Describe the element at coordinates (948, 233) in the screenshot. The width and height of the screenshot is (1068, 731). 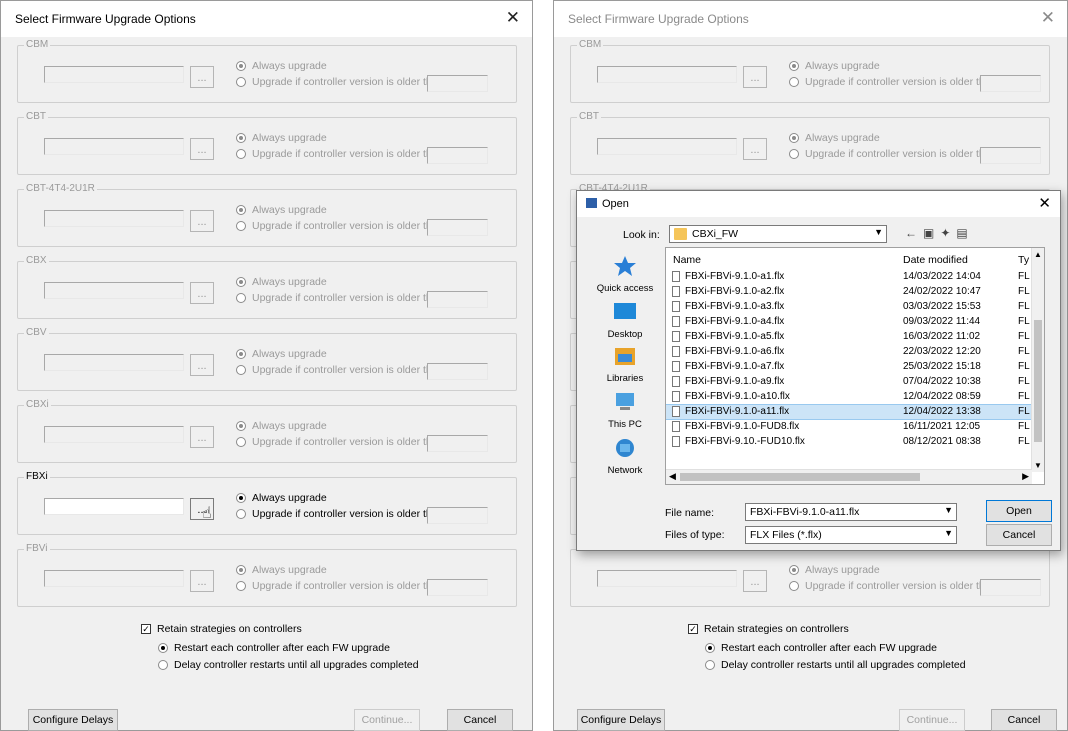
I see `new-folder-icon: ✦` at that location.